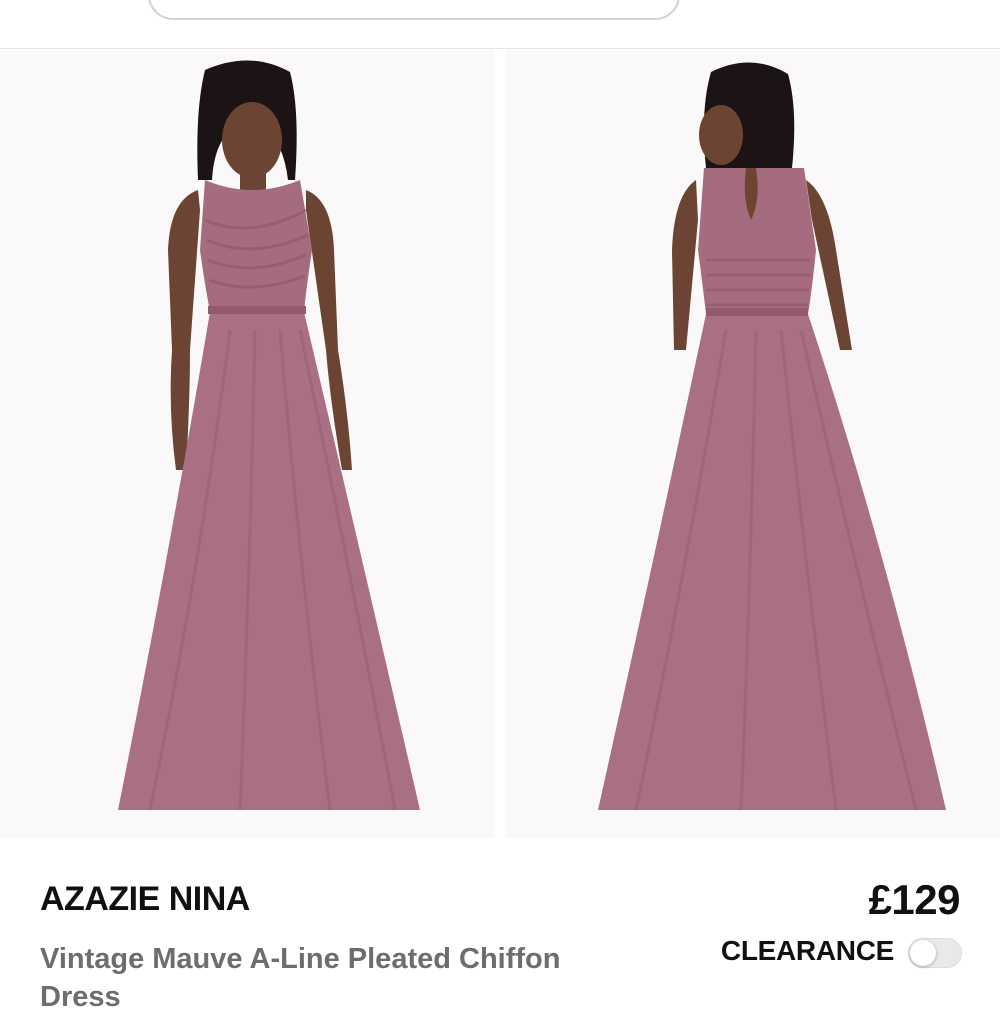 This screenshot has height=1016, width=1000. What do you see at coordinates (923, 953) in the screenshot?
I see `toggle-knob` at bounding box center [923, 953].